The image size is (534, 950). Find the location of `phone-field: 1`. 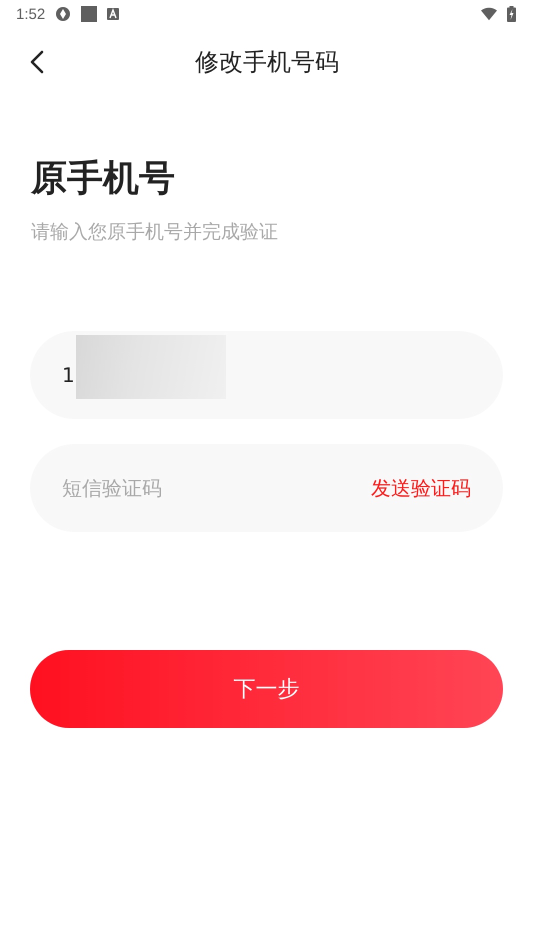

phone-field: 1 is located at coordinates (266, 375).